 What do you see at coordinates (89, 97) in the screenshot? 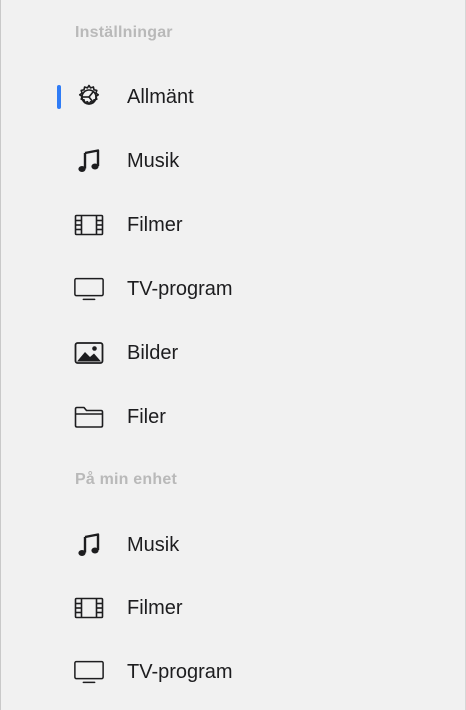
I see `gear-icon` at bounding box center [89, 97].